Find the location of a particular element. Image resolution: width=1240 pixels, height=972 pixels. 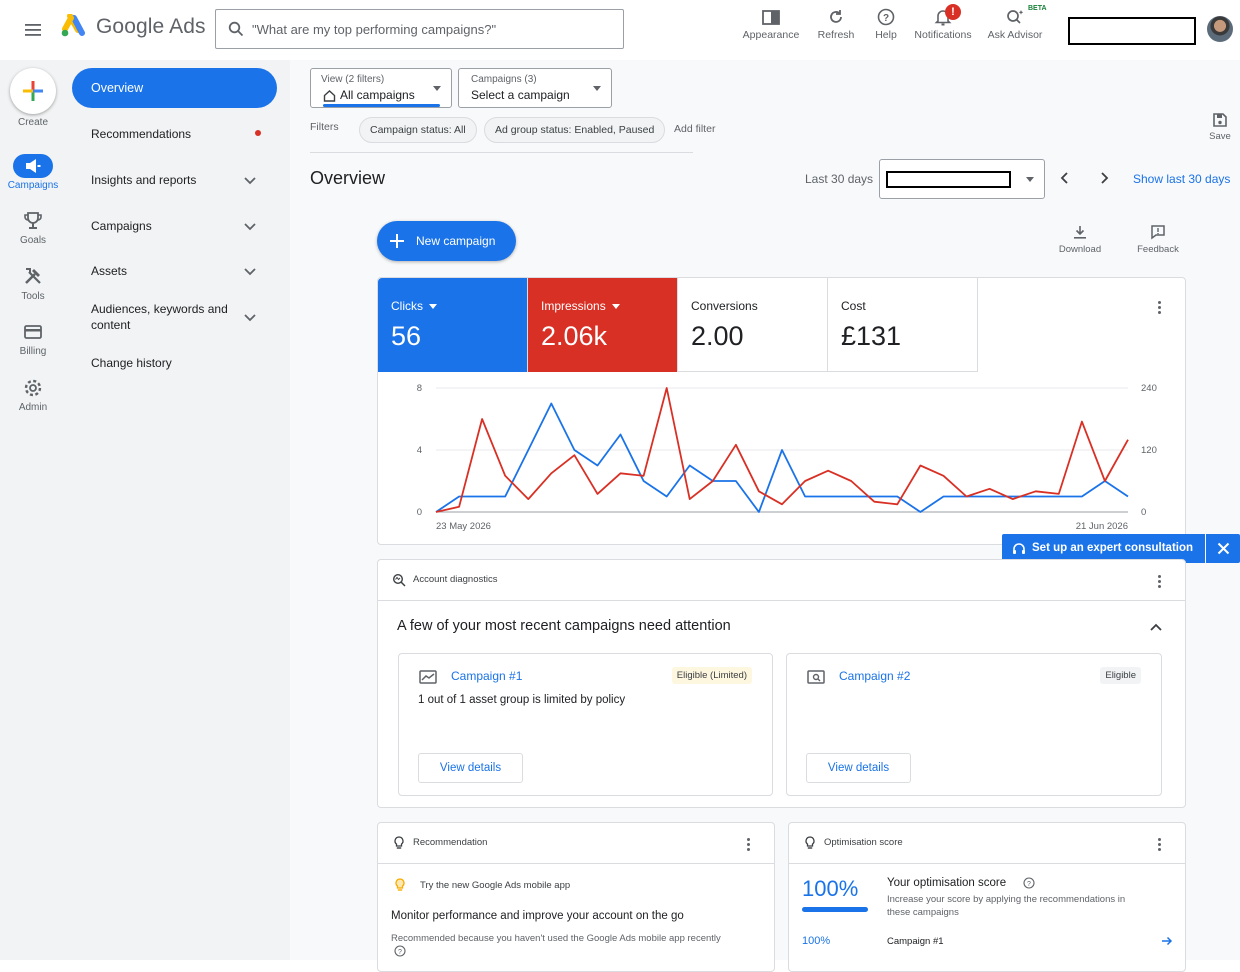

account-selector-redacted is located at coordinates (1132, 31).